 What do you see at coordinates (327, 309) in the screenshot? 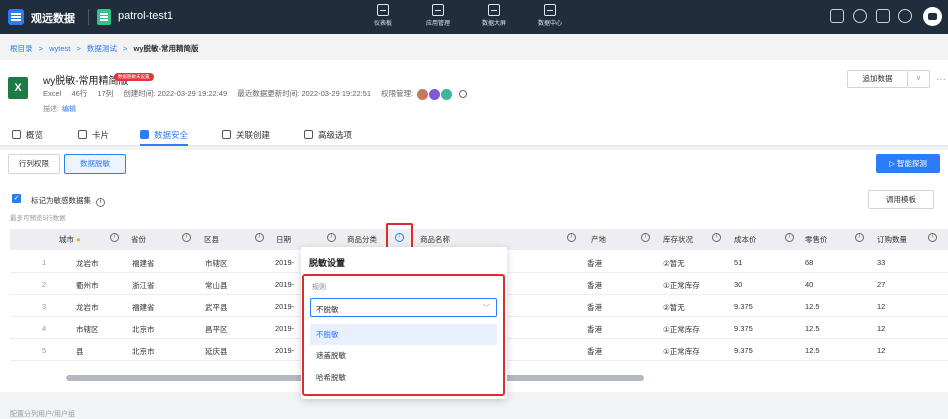
I see `rule-select-value: 不脱敏` at bounding box center [327, 309].